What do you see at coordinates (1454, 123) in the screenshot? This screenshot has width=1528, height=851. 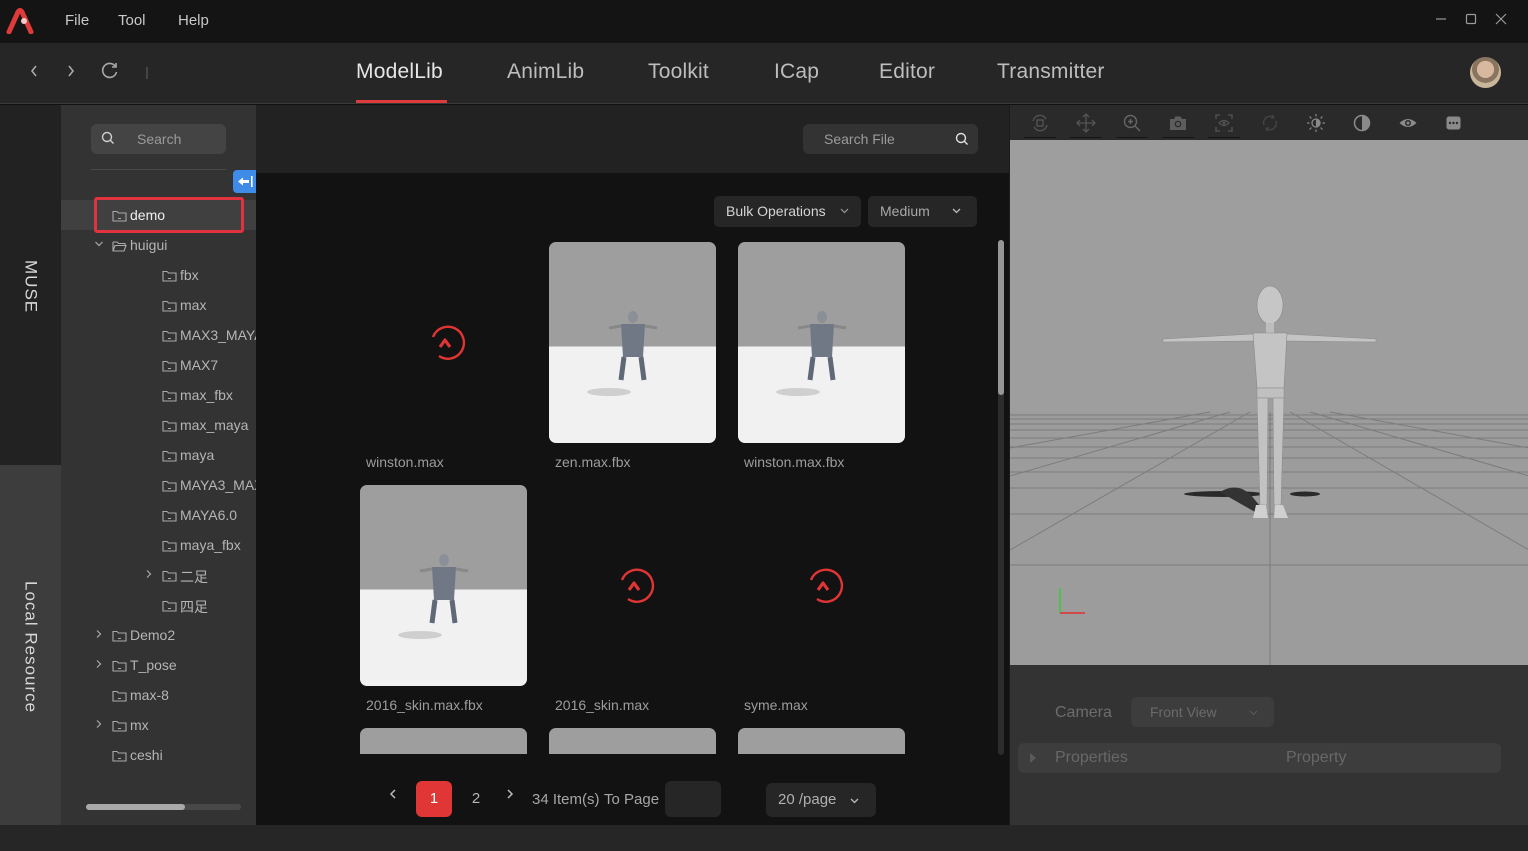 I see `more-button` at bounding box center [1454, 123].